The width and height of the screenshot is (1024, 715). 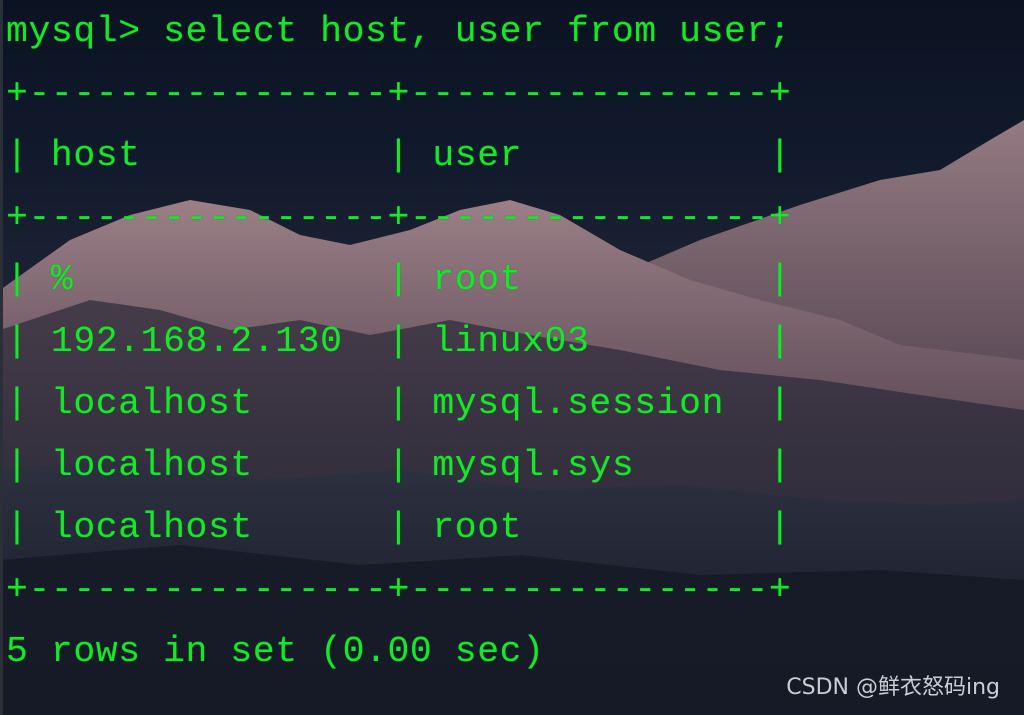 What do you see at coordinates (399, 155) in the screenshot?
I see `table-header-row: | host | user |` at bounding box center [399, 155].